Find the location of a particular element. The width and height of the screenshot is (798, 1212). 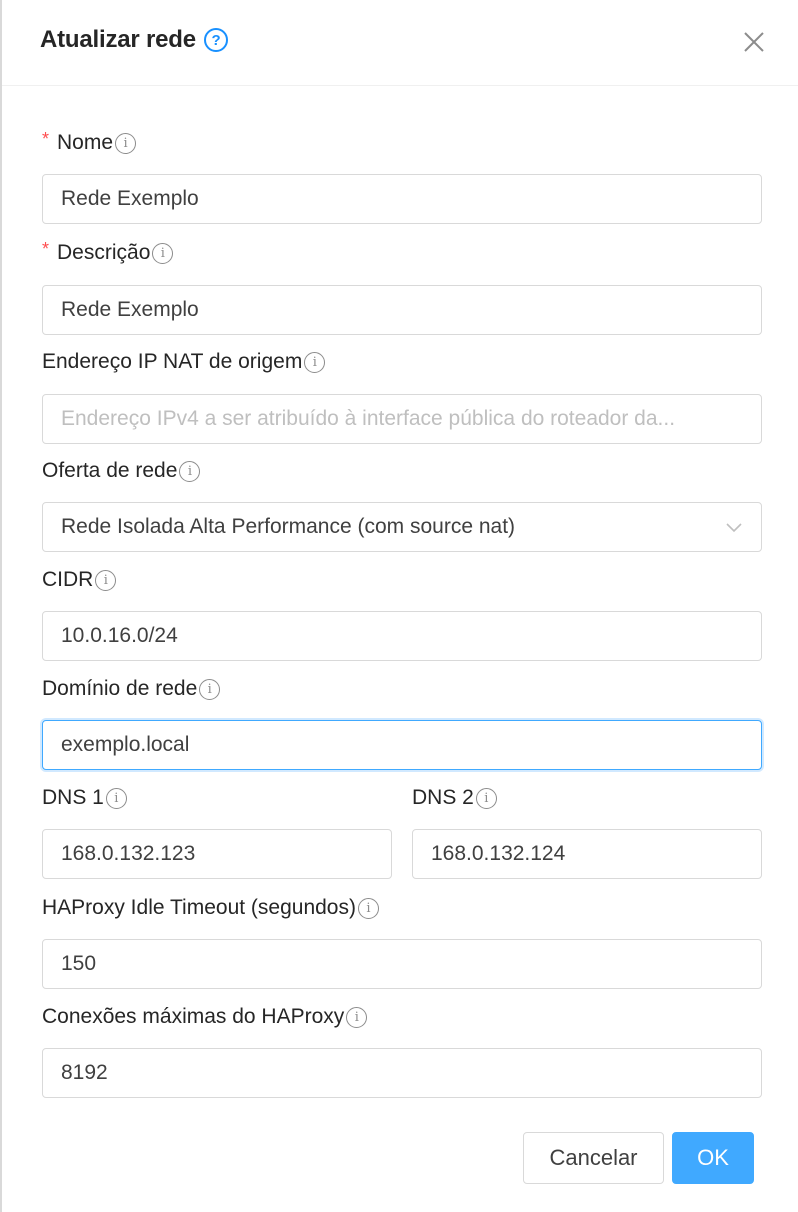

chevron-down-icon is located at coordinates (734, 528).